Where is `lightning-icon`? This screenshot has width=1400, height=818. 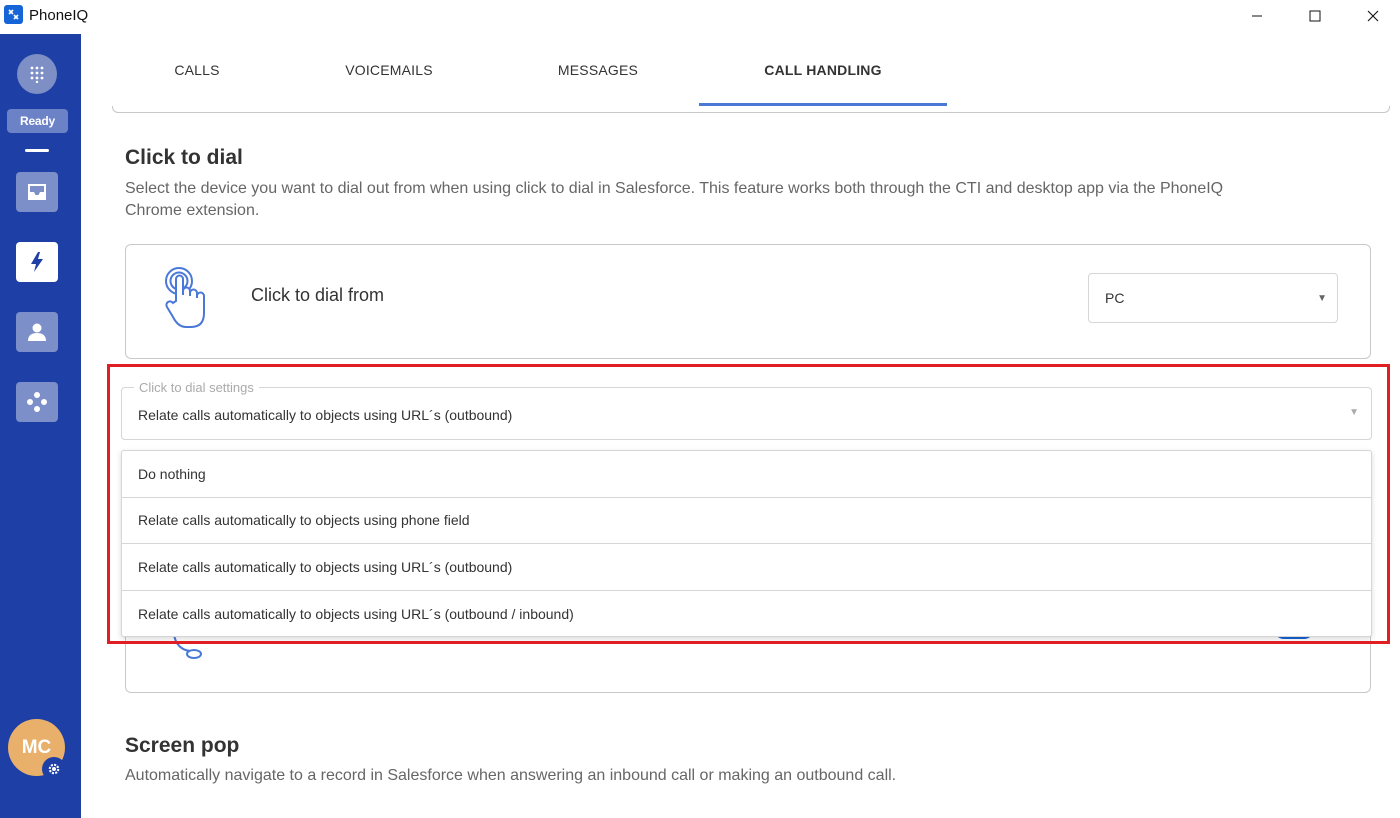 lightning-icon is located at coordinates (37, 262).